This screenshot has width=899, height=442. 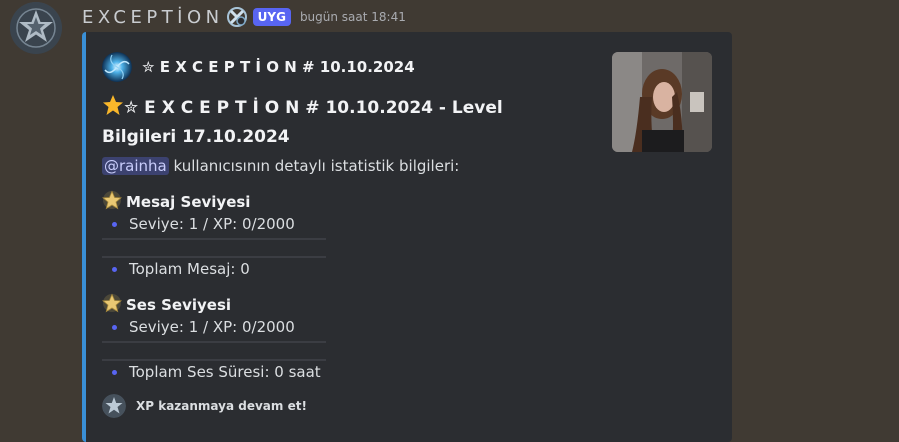 I want to click on message-level-line: Seviye: 1 / XP: 0/2000, so click(x=203, y=224).